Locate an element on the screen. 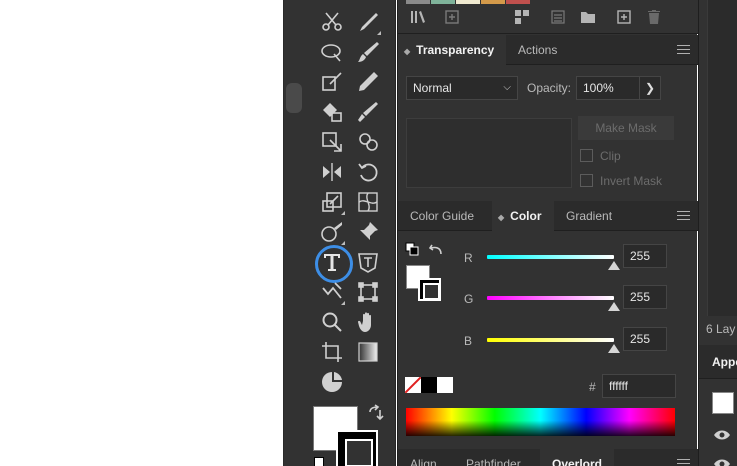 The height and width of the screenshot is (466, 737). g-slider-knob is located at coordinates (614, 306).